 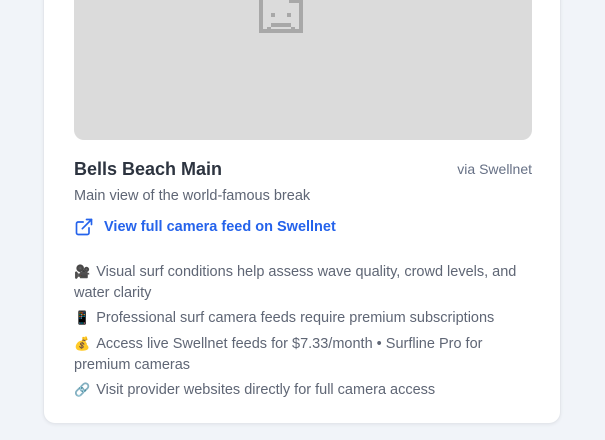 What do you see at coordinates (303, 169) in the screenshot?
I see `camera-title-row: Bells Beach Main via Swellnet` at bounding box center [303, 169].